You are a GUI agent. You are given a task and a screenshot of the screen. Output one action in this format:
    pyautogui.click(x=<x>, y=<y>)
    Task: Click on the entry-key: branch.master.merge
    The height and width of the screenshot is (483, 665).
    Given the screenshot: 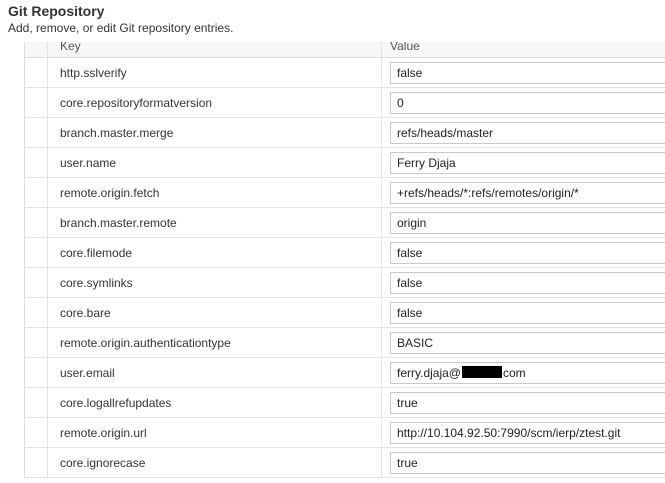 What is the action you would take?
    pyautogui.click(x=215, y=132)
    